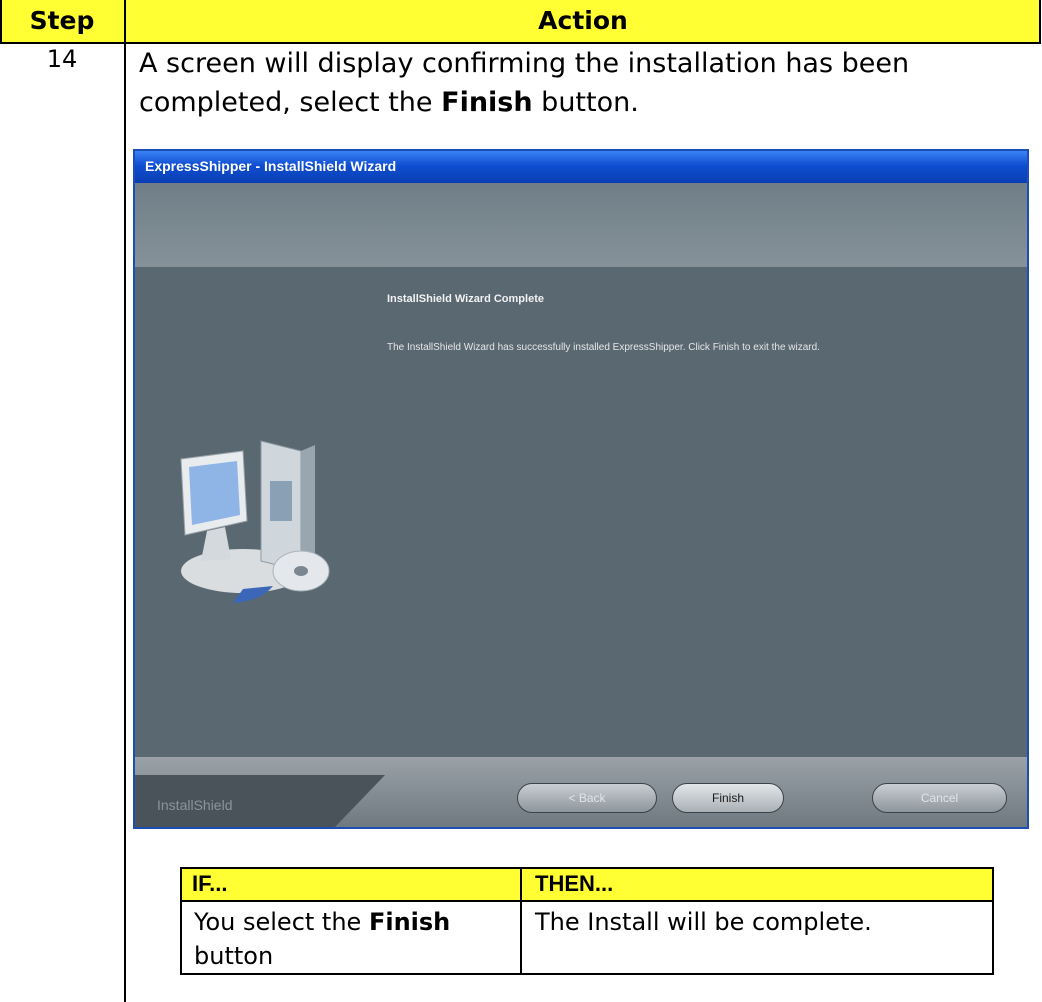  Describe the element at coordinates (939, 798) in the screenshot. I see `cancel-button: Cancel` at that location.